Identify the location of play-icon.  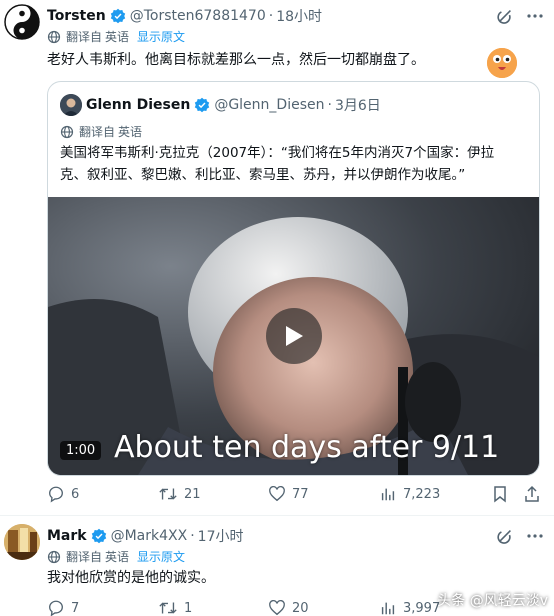
(294, 336).